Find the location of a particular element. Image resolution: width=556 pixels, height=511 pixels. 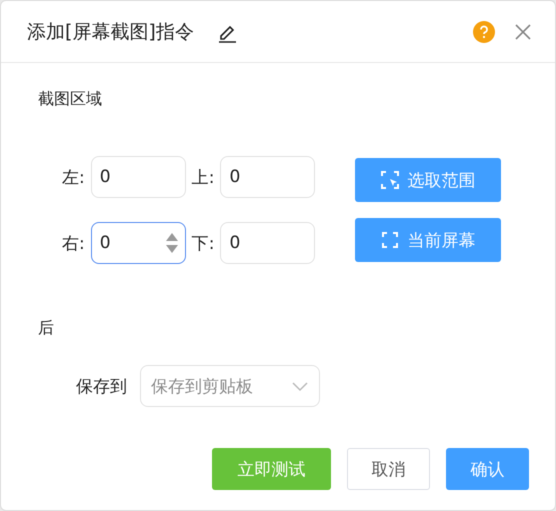

dialog-title: 添加[屏幕截图]指令 is located at coordinates (110, 32).